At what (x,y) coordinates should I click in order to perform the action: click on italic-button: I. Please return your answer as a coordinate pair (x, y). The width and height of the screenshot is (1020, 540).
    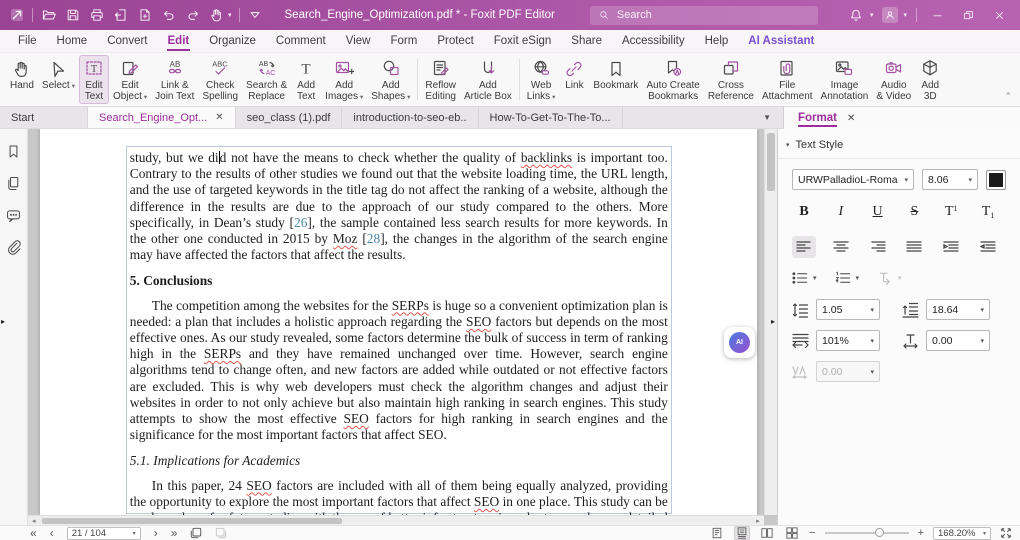
    Looking at the image, I should click on (841, 212).